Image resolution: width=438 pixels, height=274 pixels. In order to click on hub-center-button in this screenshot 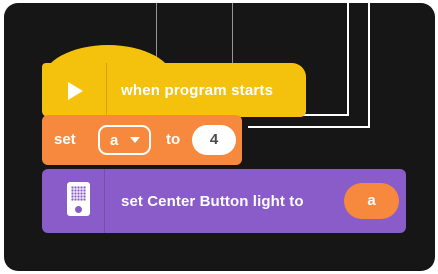, I will do `click(78, 209)`.